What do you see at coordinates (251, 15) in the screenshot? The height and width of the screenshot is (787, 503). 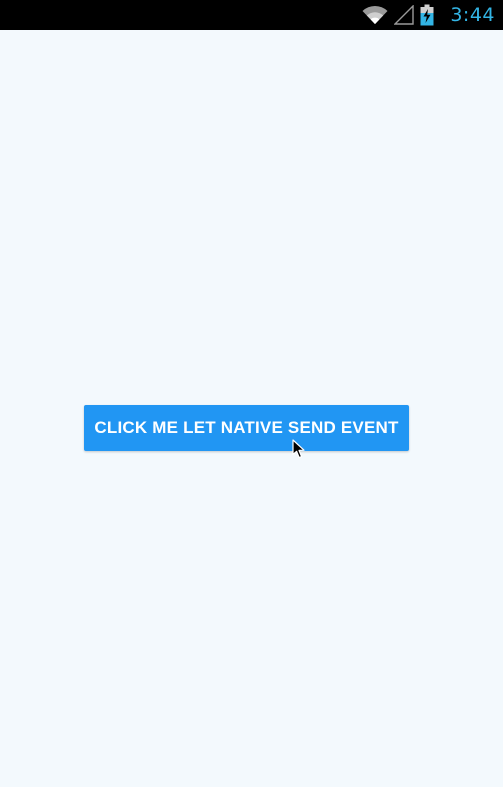 I see `status-bar: 3:44` at bounding box center [251, 15].